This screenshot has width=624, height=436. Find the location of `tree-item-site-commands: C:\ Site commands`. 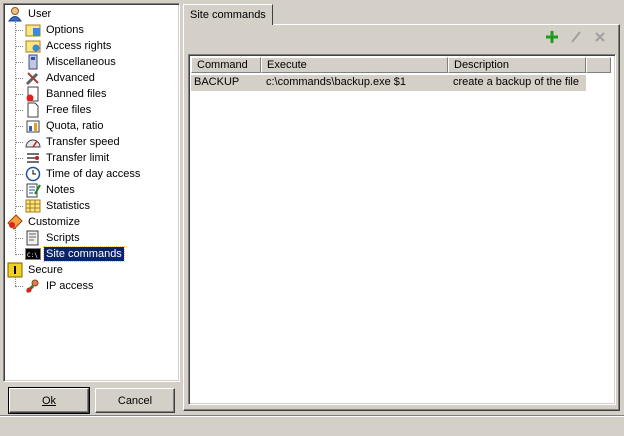

tree-item-site-commands: C:\ Site commands is located at coordinates (70, 254).